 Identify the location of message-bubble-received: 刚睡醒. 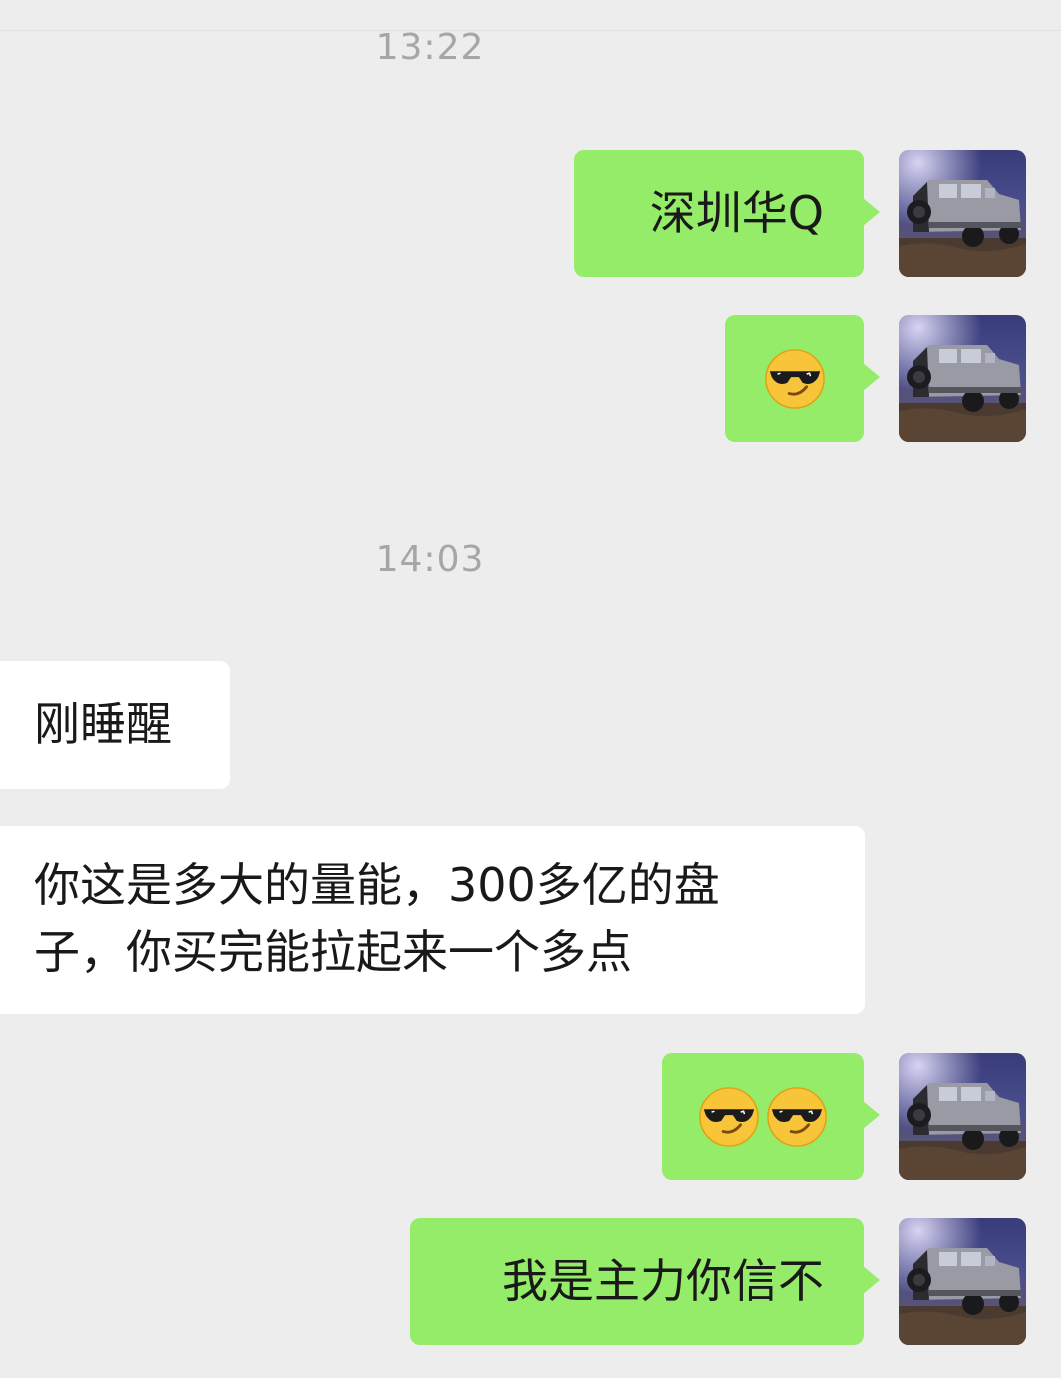
(115, 725).